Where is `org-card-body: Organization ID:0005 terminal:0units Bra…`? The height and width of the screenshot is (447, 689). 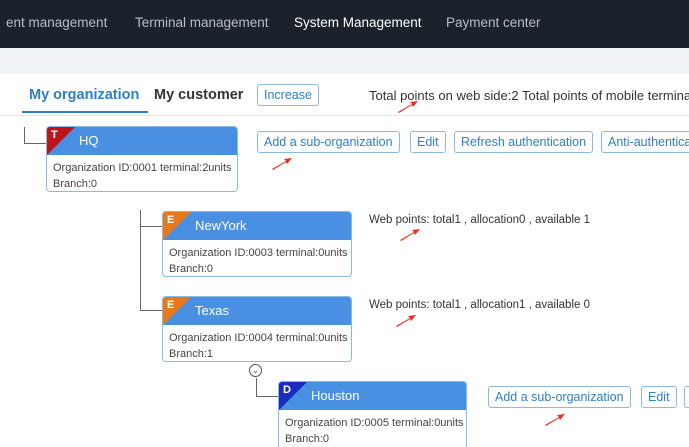
org-card-body: Organization ID:0005 terminal:0units Bra… is located at coordinates (372, 428).